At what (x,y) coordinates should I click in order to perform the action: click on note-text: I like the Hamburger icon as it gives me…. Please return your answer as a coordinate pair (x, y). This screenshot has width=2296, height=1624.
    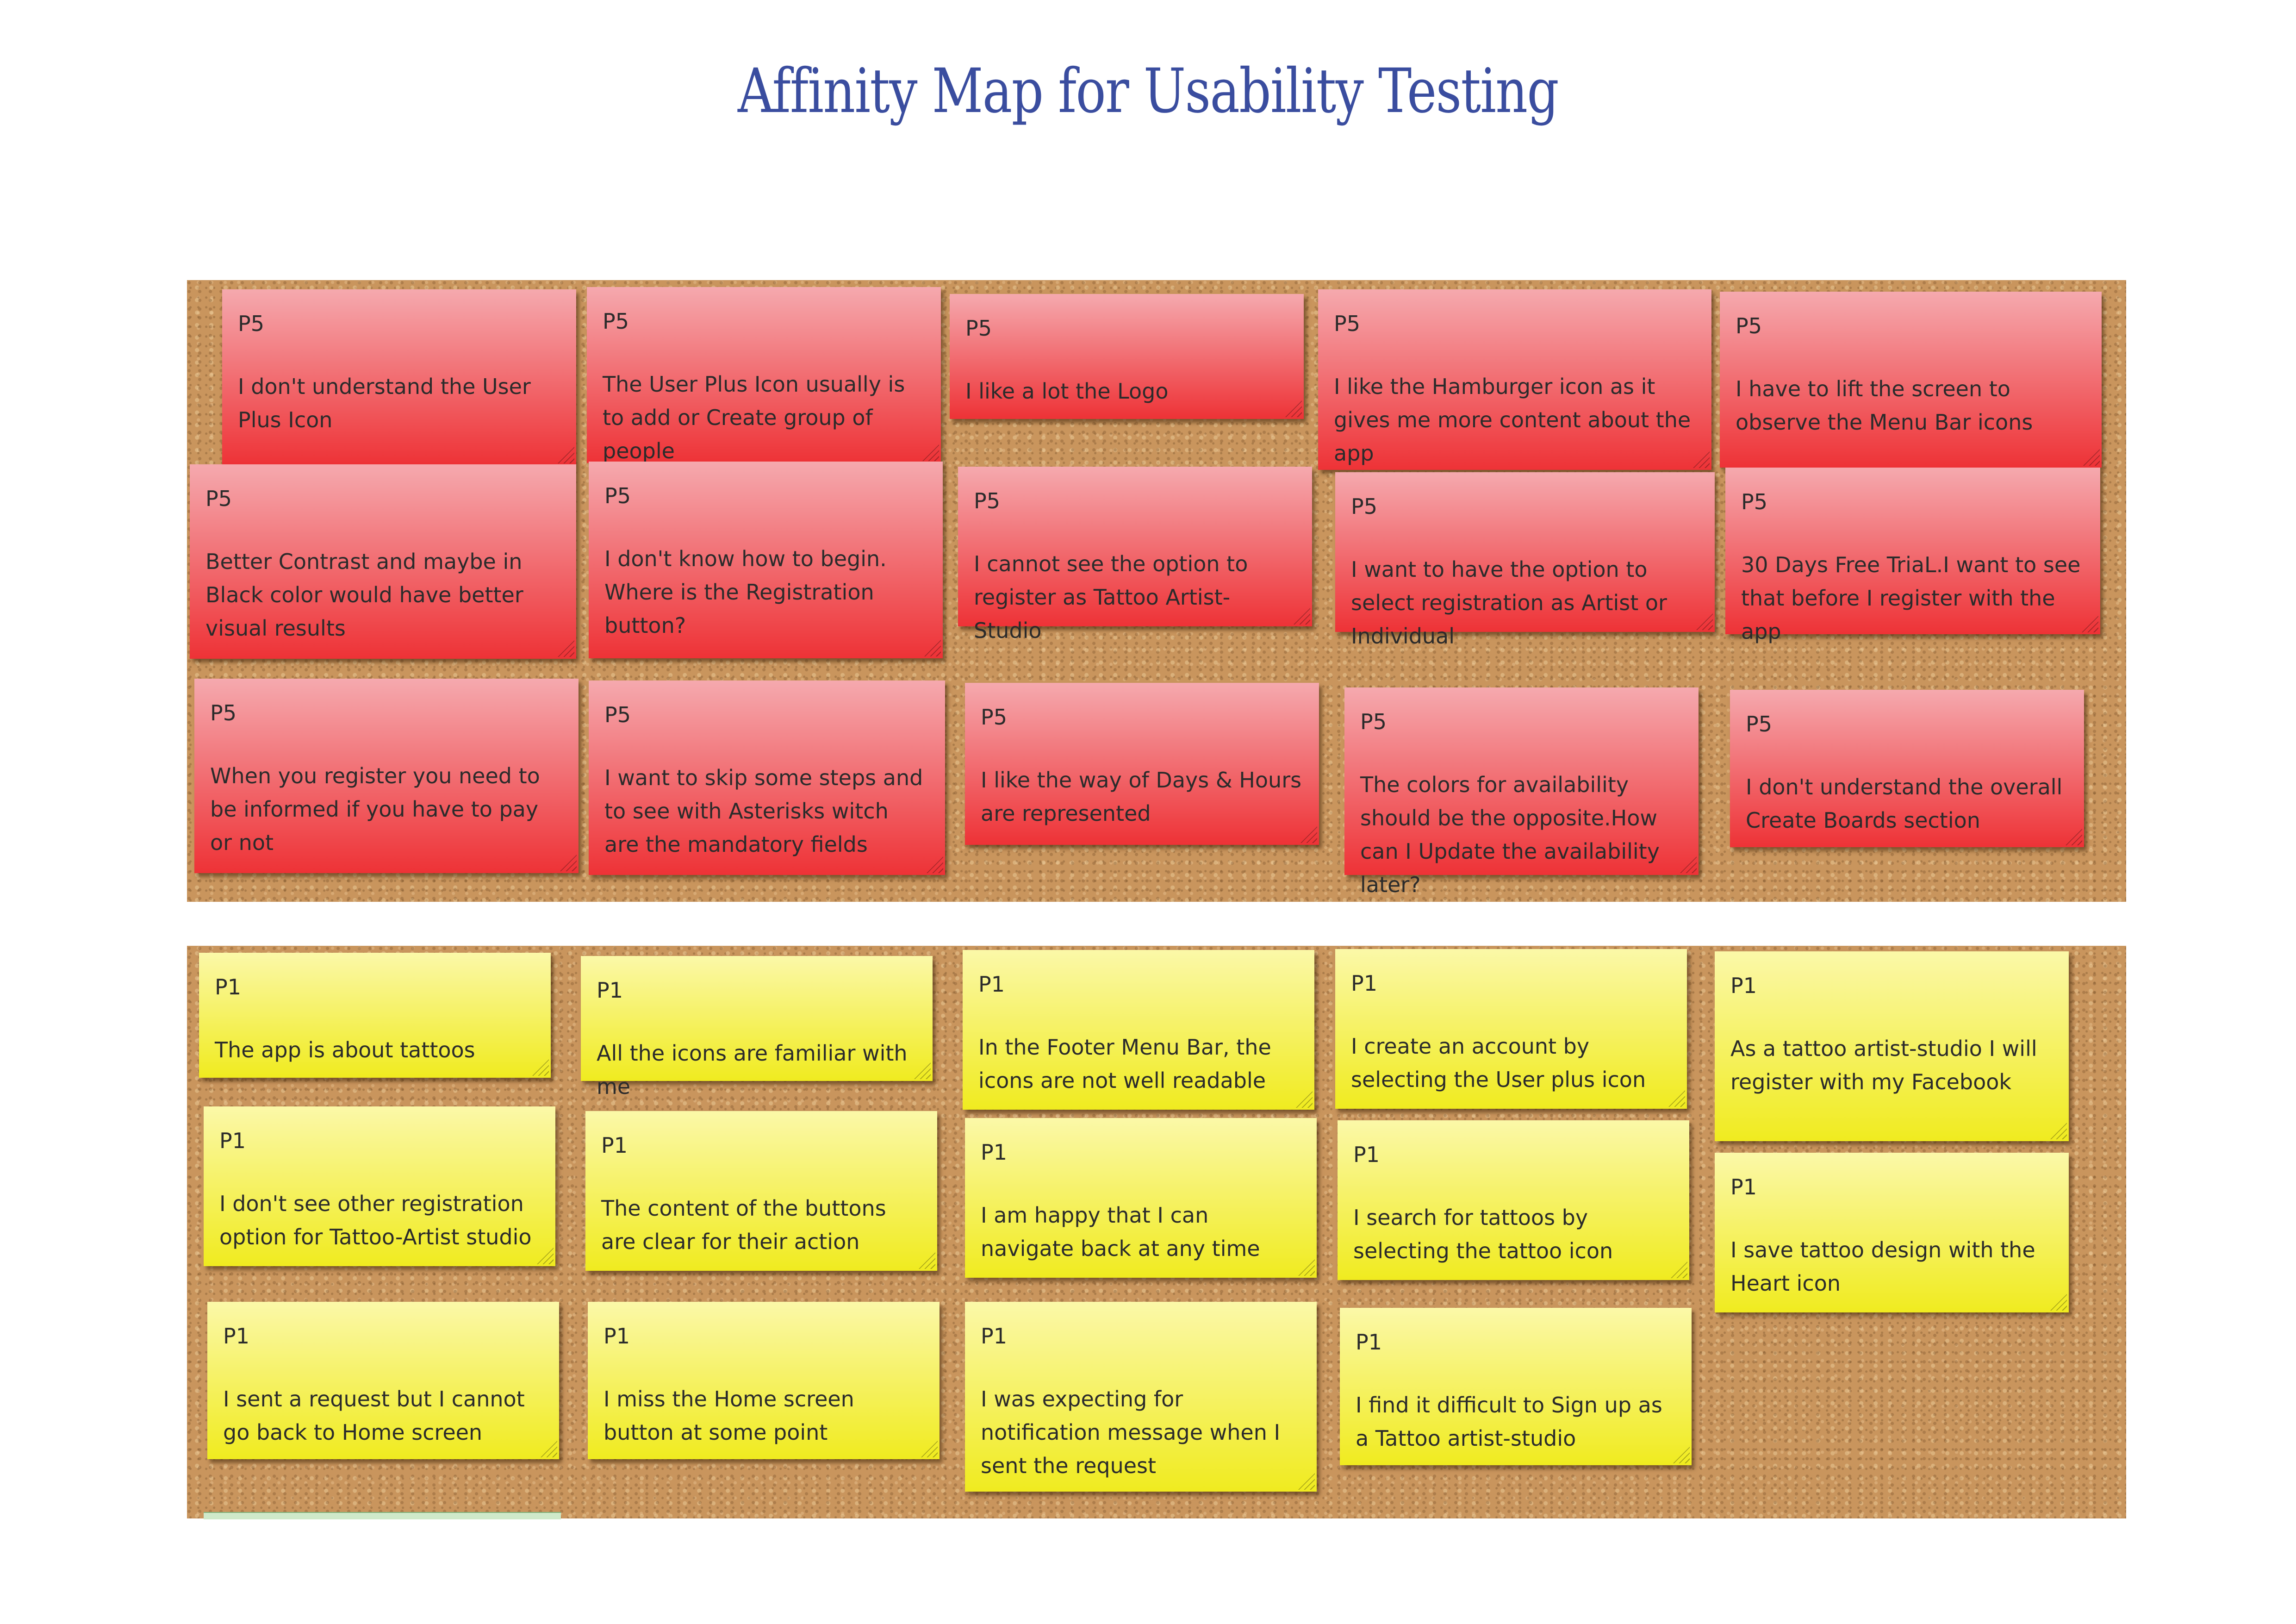
    Looking at the image, I should click on (1512, 420).